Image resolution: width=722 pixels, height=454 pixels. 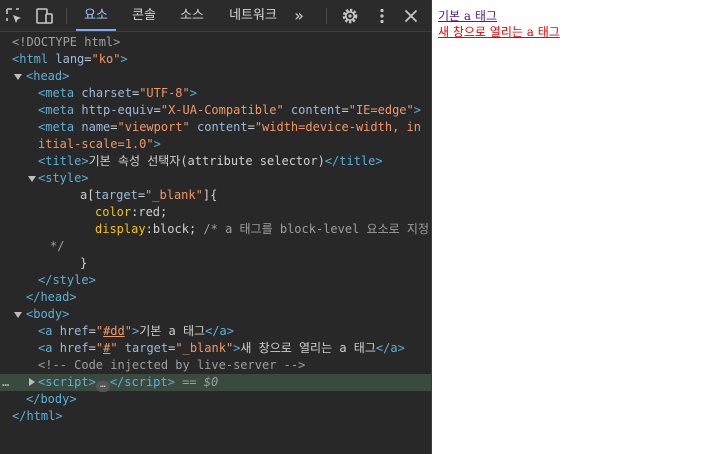 What do you see at coordinates (192, 15) in the screenshot?
I see `tab-sources: 소스` at bounding box center [192, 15].